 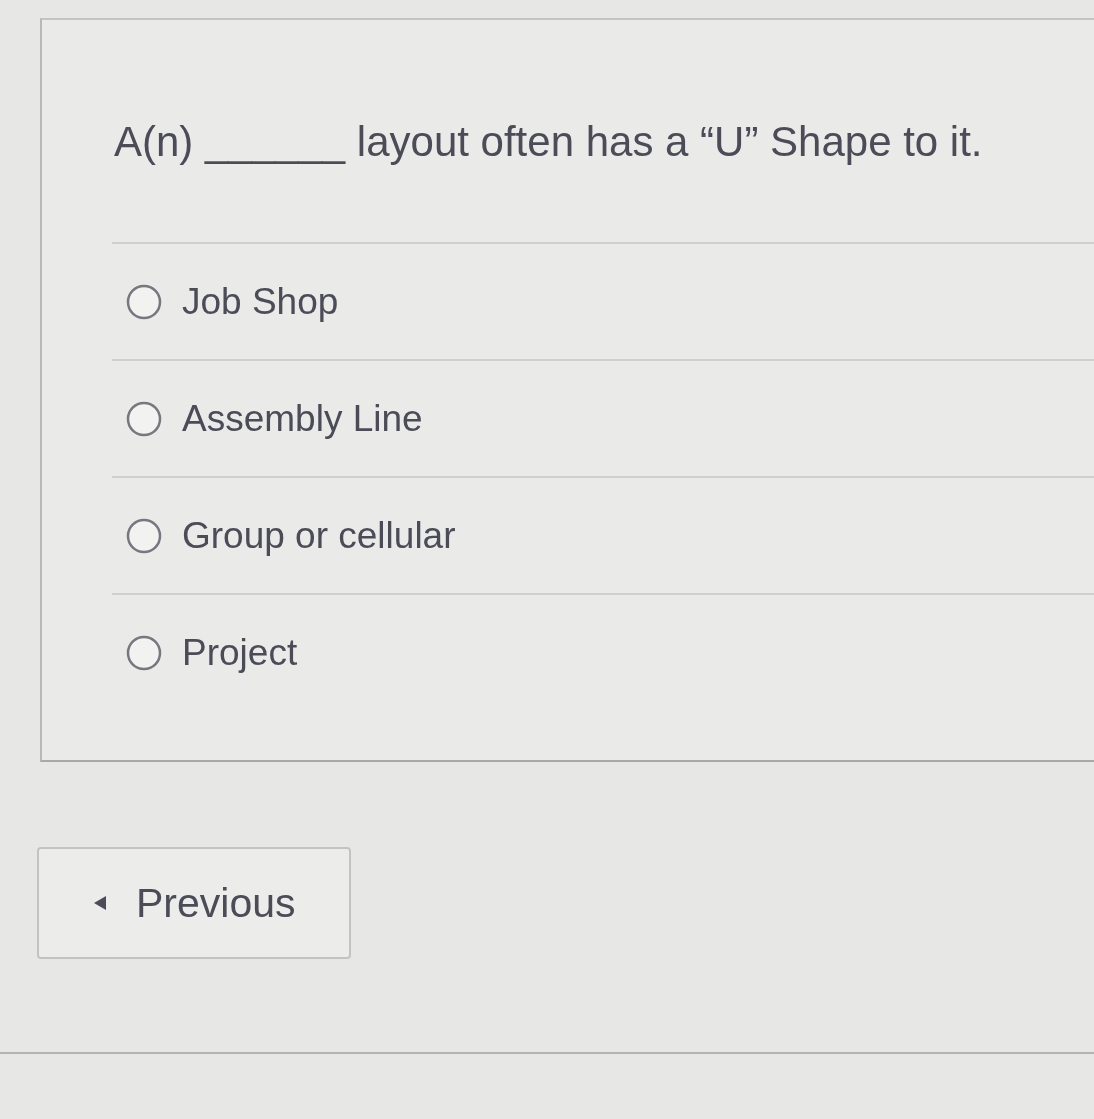 What do you see at coordinates (549, 142) in the screenshot?
I see `question-text: A(n) ______ layout often has a “U” Shape to it.` at bounding box center [549, 142].